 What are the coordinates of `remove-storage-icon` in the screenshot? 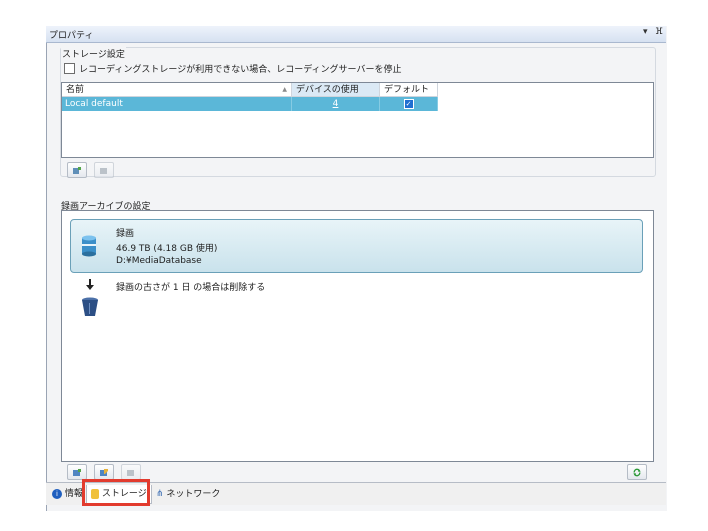 It's located at (103, 170).